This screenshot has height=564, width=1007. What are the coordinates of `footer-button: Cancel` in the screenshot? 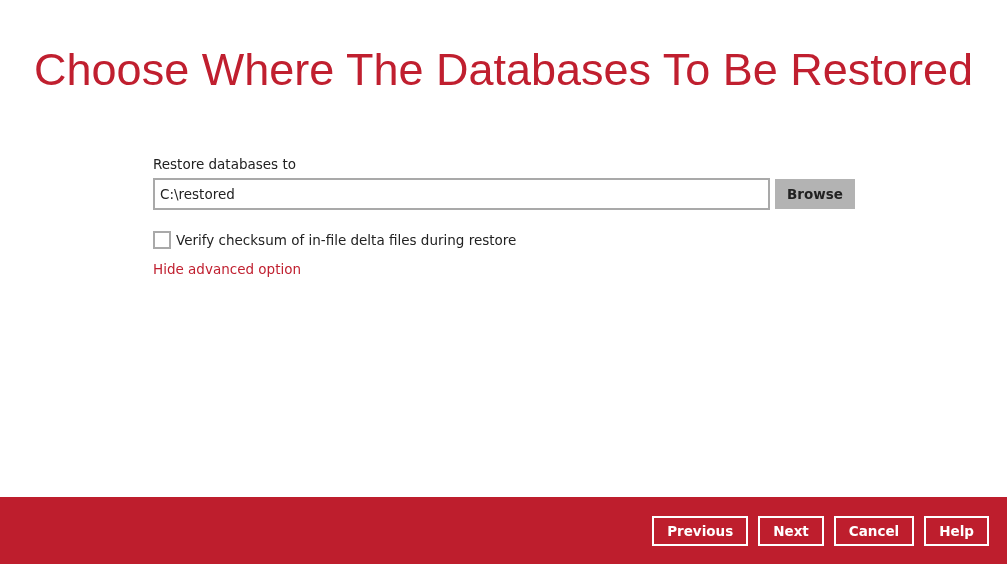 It's located at (874, 530).